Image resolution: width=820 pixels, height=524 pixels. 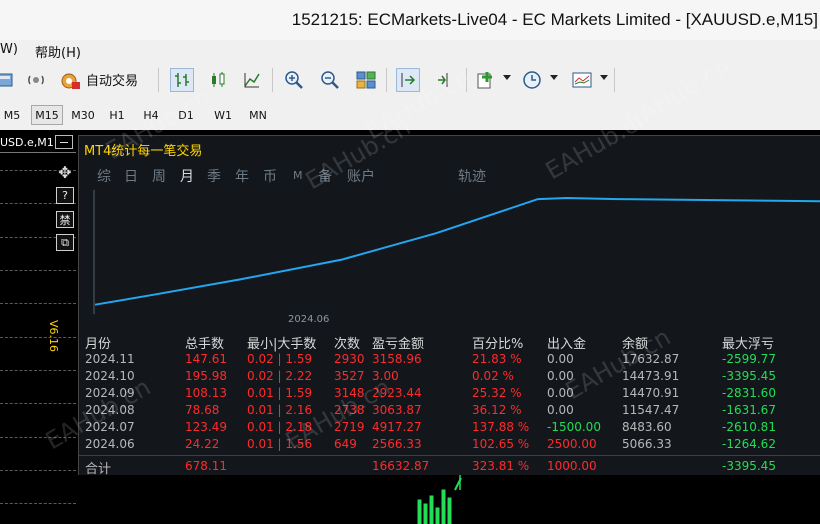 What do you see at coordinates (258, 115) in the screenshot?
I see `timeframe-mn: MN` at bounding box center [258, 115].